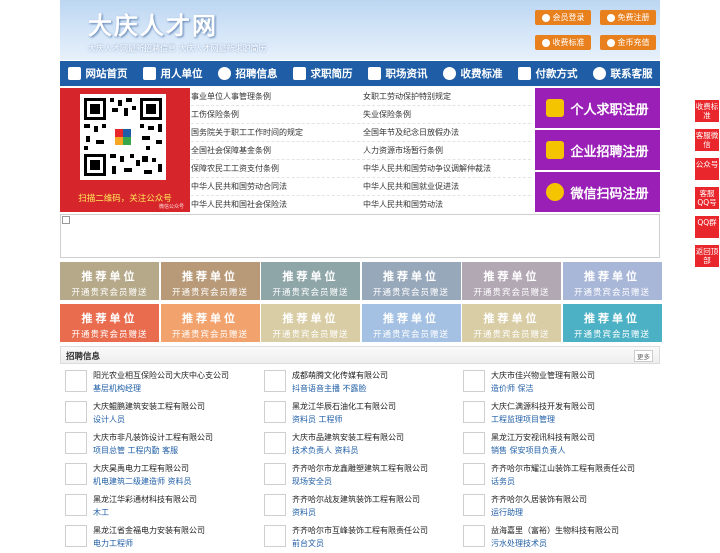 Image resolution: width=720 pixels, height=553 pixels. I want to click on policy-link: 中华人民共和国就业促进法, so click(411, 186).